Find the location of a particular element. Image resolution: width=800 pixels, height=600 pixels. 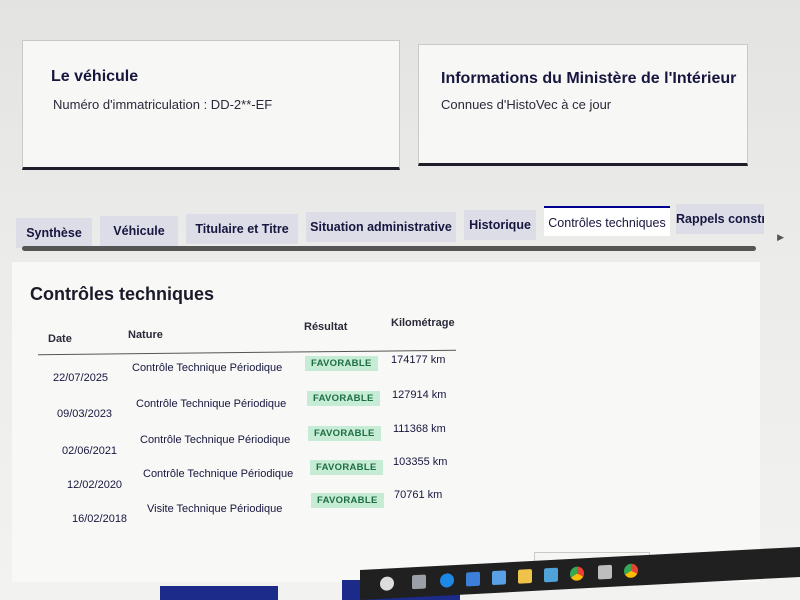

ministry-card-subtitle: Connues d'HistoVec à ce jour is located at coordinates (526, 104).